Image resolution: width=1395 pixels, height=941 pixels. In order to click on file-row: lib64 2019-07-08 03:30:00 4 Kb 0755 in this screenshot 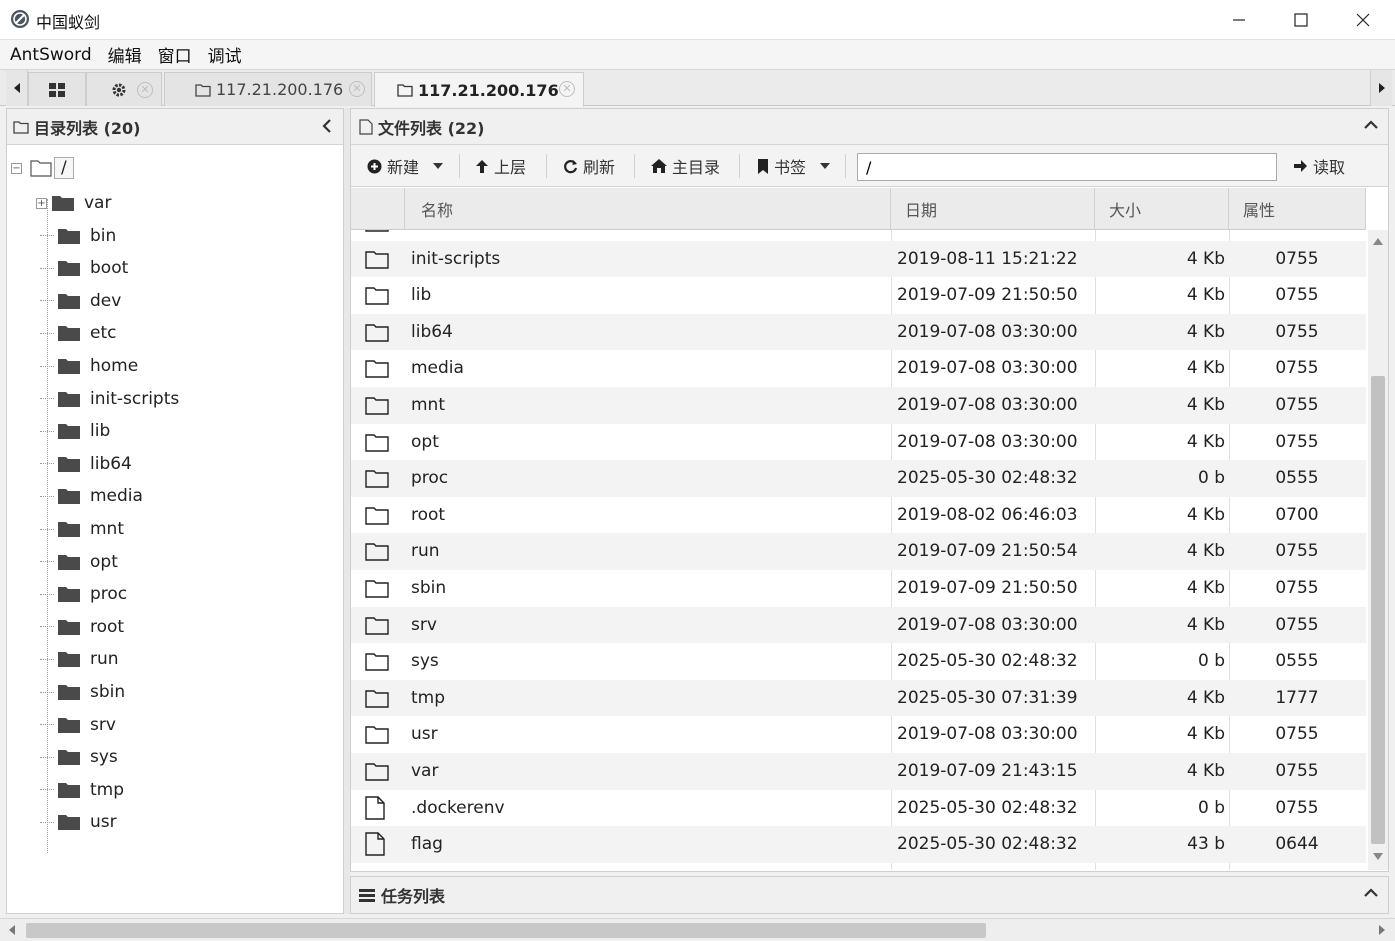, I will do `click(858, 332)`.